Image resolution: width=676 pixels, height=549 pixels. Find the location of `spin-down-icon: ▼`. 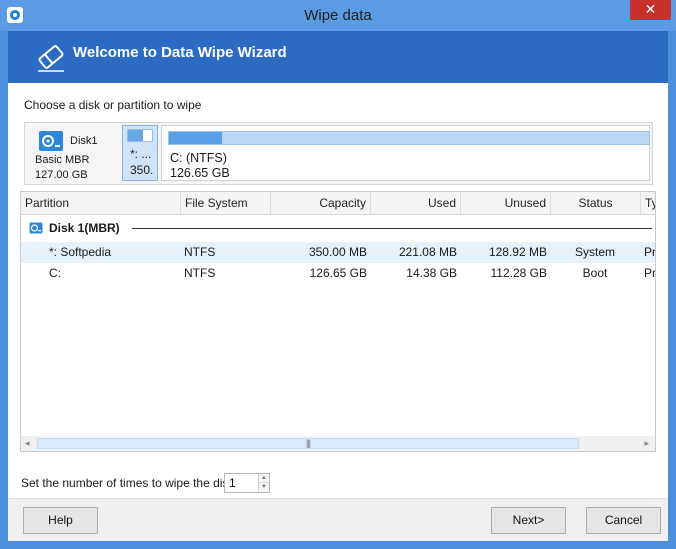

spin-down-icon: ▼ is located at coordinates (263, 487).